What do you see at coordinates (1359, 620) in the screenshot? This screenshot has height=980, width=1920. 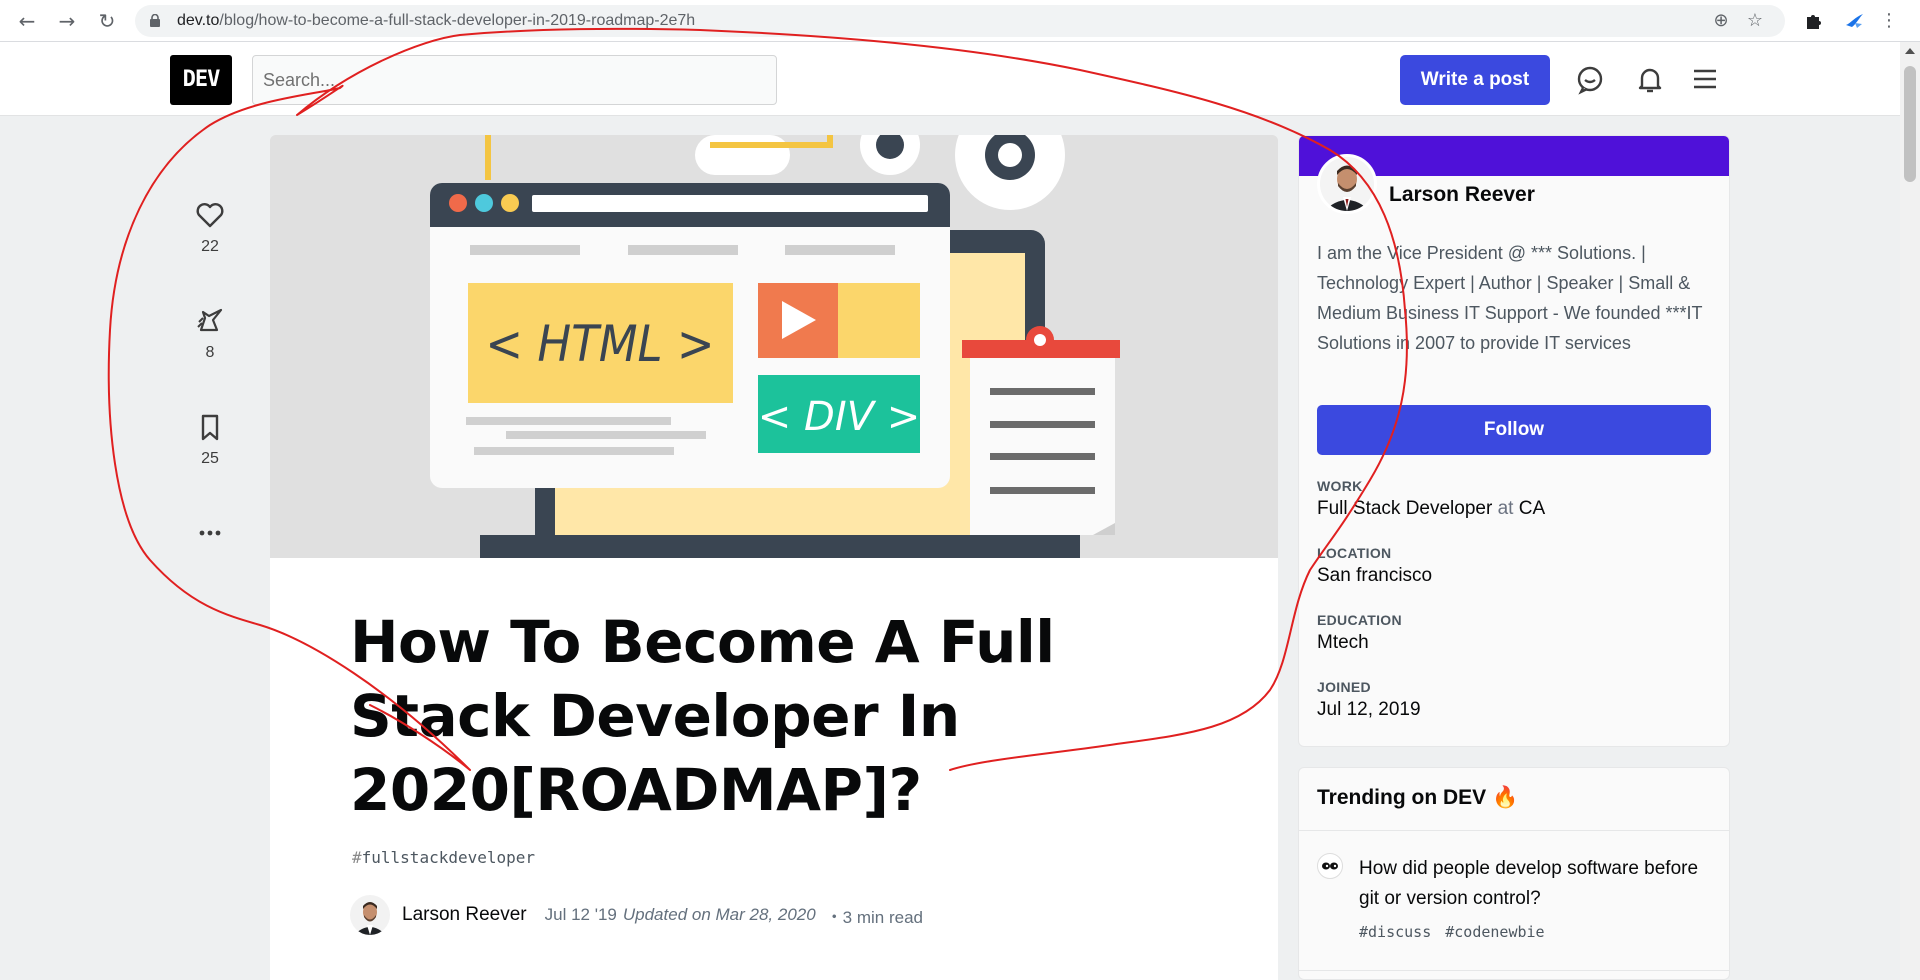 I see `education-label: EDUCATION` at bounding box center [1359, 620].